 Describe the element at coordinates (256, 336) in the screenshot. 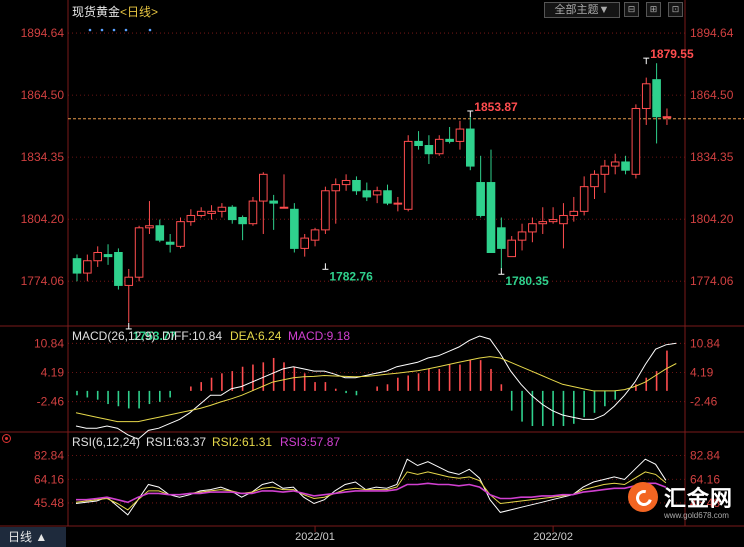

I see `dea-legend: DEA:6.24` at that location.